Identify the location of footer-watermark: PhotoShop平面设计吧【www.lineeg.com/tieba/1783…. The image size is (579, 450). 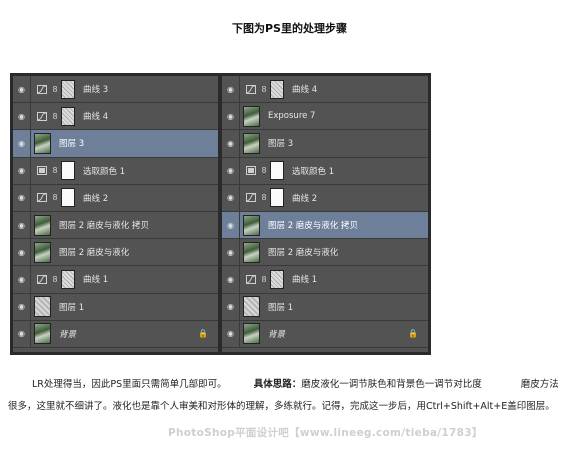
(325, 433).